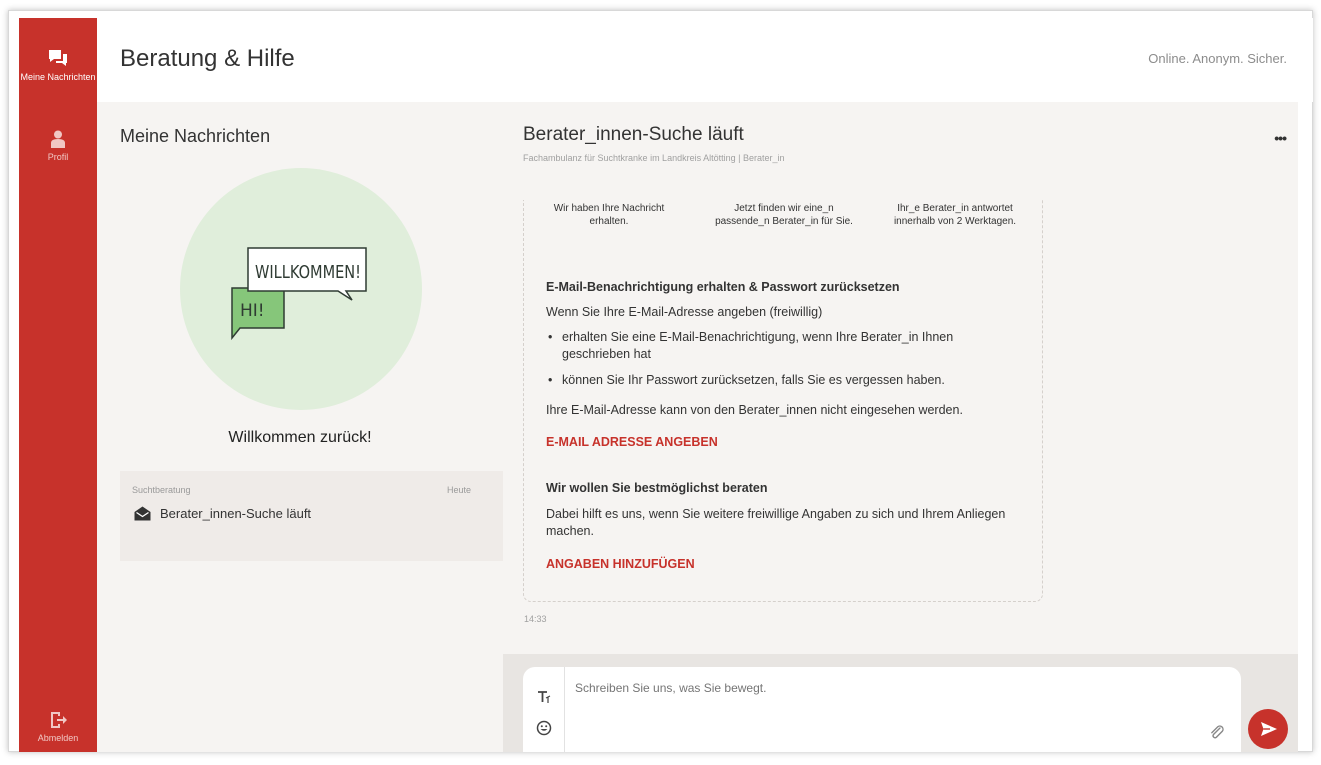  What do you see at coordinates (544, 709) in the screenshot?
I see `composer-toolbar` at bounding box center [544, 709].